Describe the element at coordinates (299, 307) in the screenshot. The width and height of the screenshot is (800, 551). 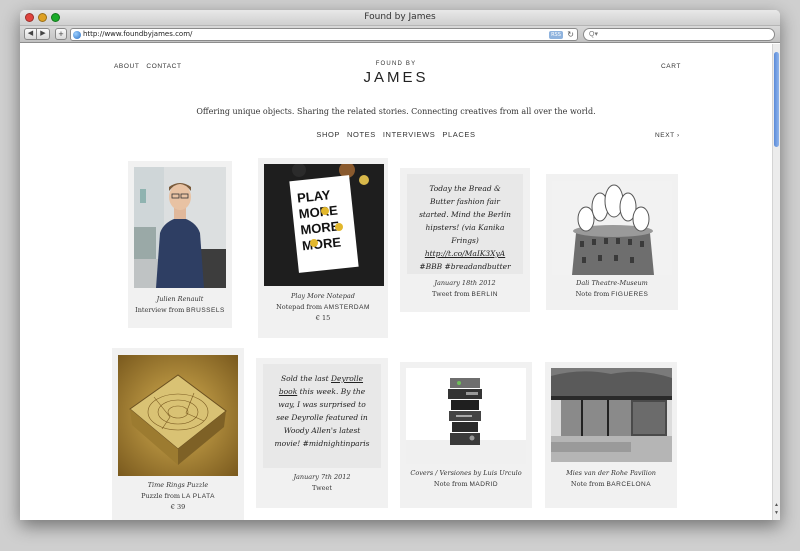
I see `card-kind: Notepad from` at that location.